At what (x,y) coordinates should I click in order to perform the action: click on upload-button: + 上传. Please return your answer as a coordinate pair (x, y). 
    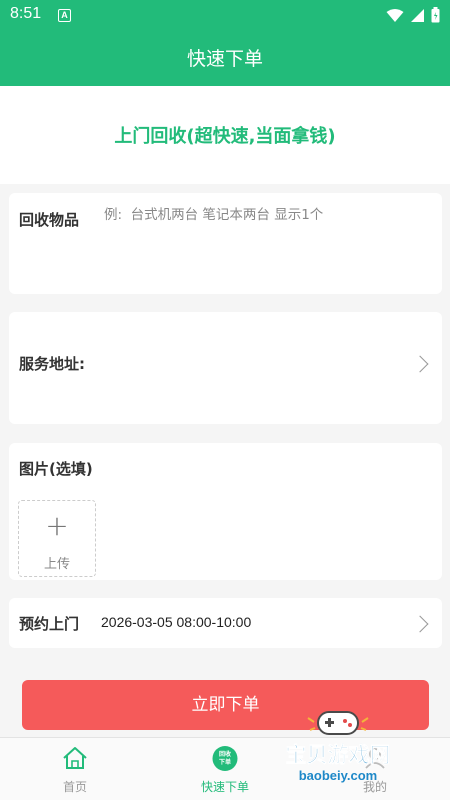
    Looking at the image, I should click on (57, 538).